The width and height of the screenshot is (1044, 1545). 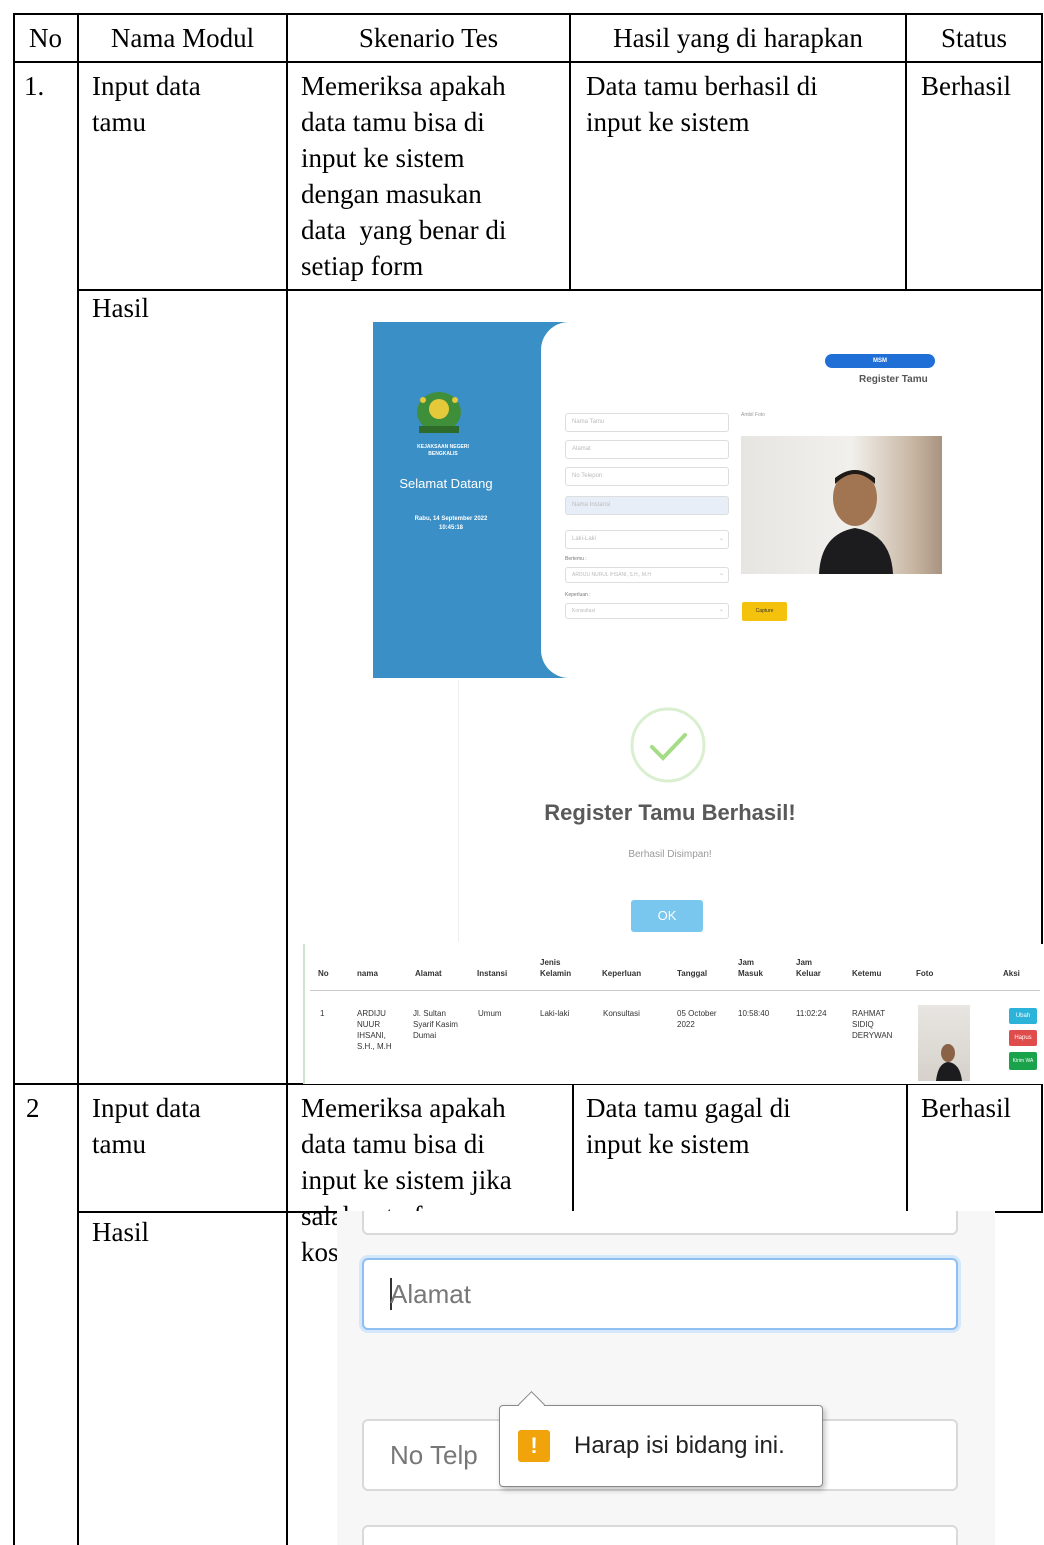 What do you see at coordinates (1023, 1061) in the screenshot?
I see `kirim-wa-button: Kirim WA` at bounding box center [1023, 1061].